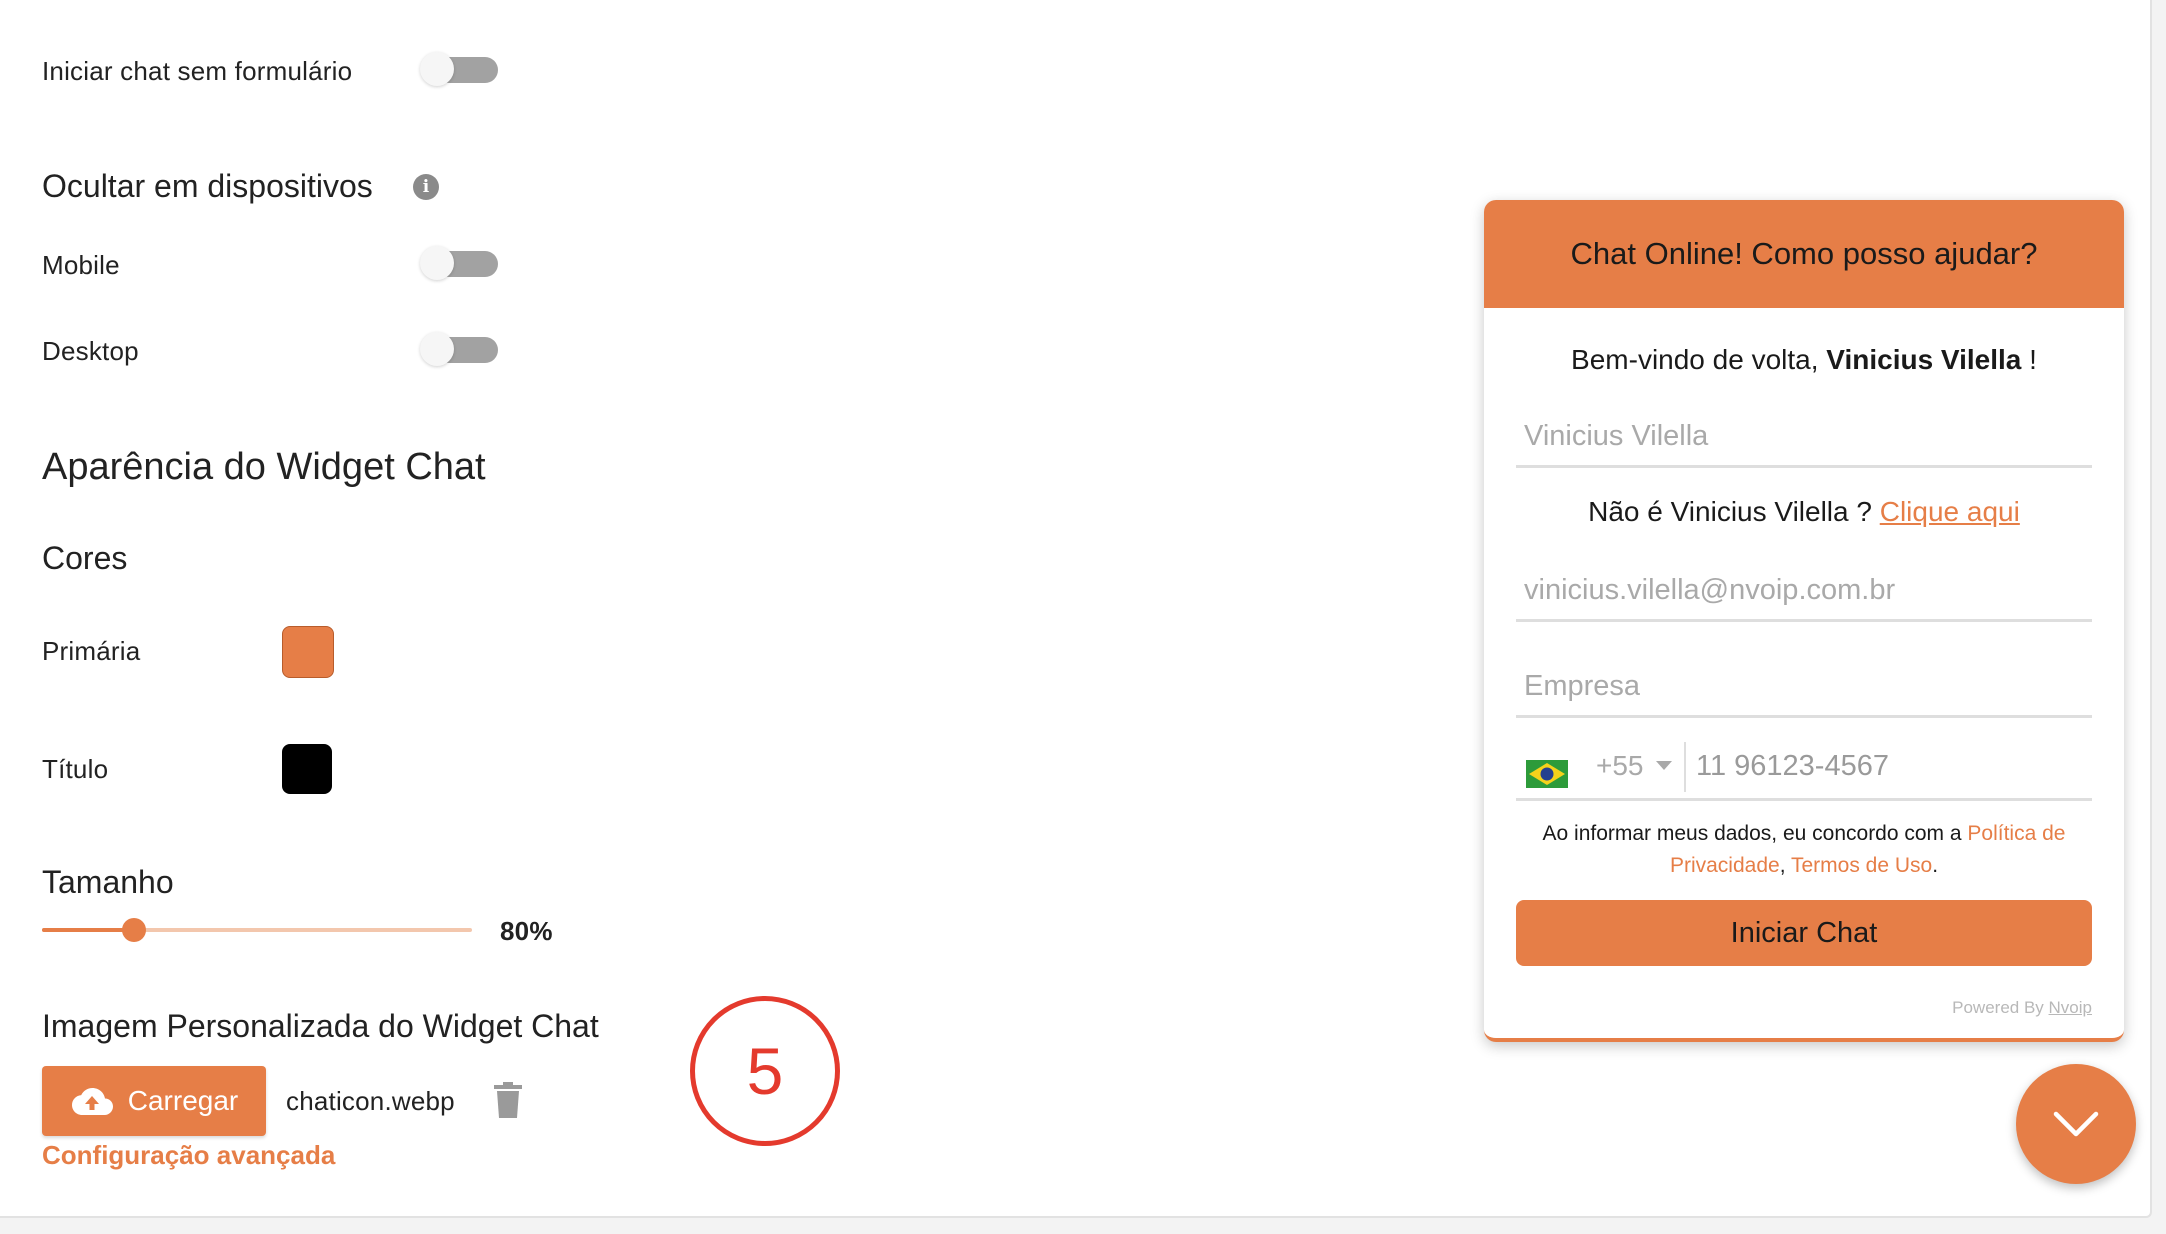 Image resolution: width=2166 pixels, height=1234 pixels. What do you see at coordinates (1804, 254) in the screenshot?
I see `widget-header-title: Chat Online! Como posso ajudar?` at bounding box center [1804, 254].